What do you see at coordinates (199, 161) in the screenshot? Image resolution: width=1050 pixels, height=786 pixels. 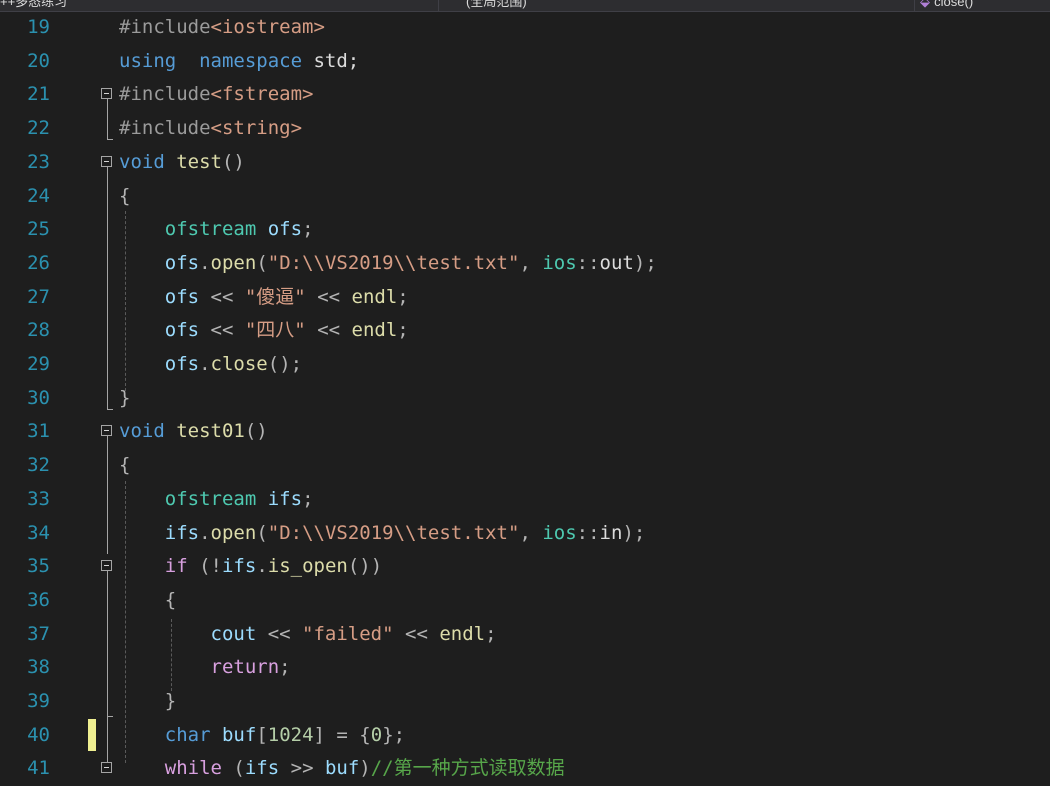 I see `code-token: test` at bounding box center [199, 161].